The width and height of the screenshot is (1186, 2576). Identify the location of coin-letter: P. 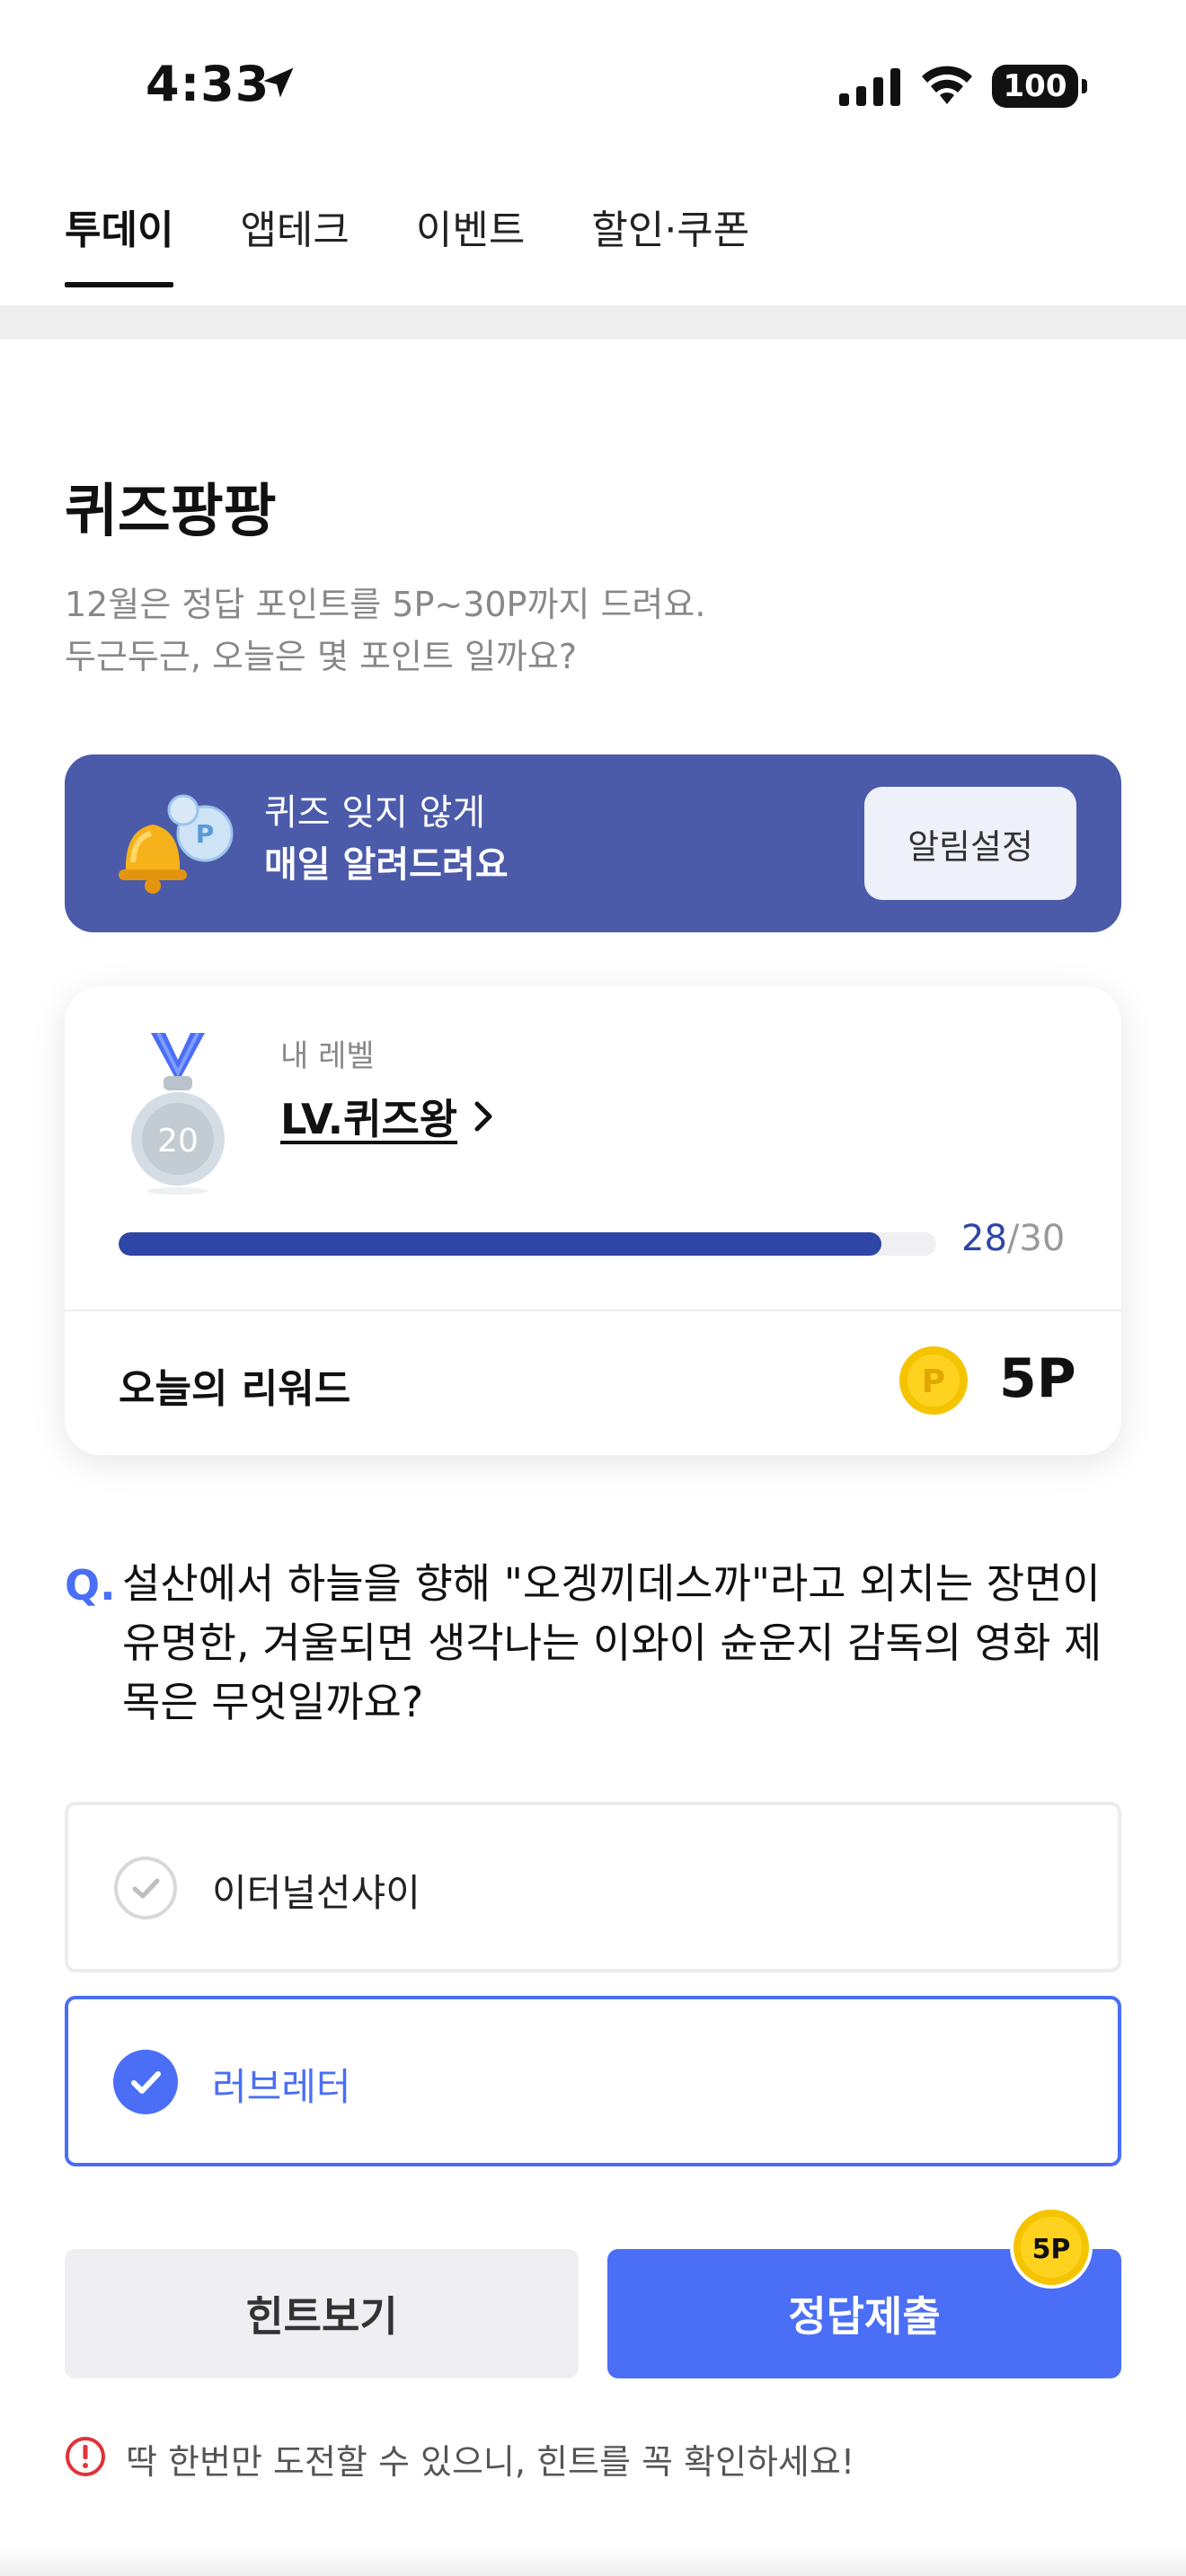
(933, 1381).